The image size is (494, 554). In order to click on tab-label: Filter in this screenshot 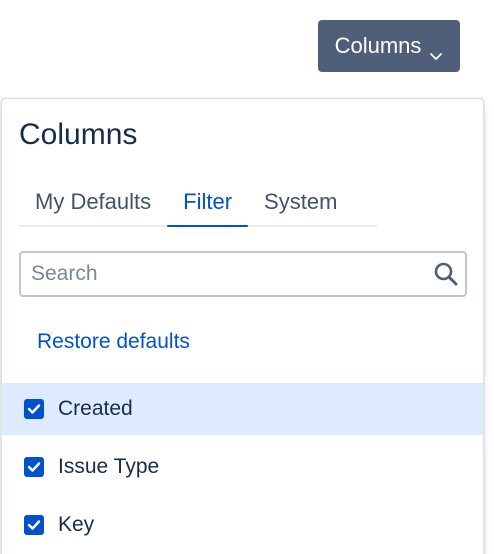, I will do `click(208, 201)`.